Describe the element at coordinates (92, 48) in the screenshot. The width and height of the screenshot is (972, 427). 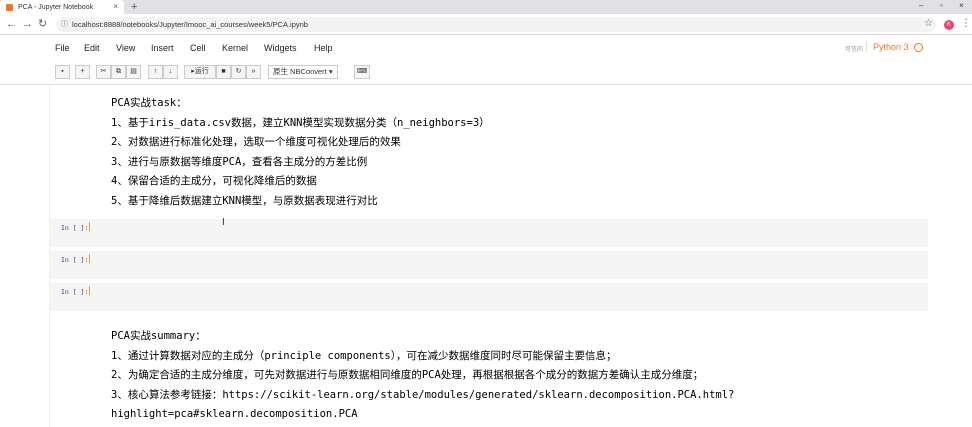
I see `menu-edit: Edit` at that location.